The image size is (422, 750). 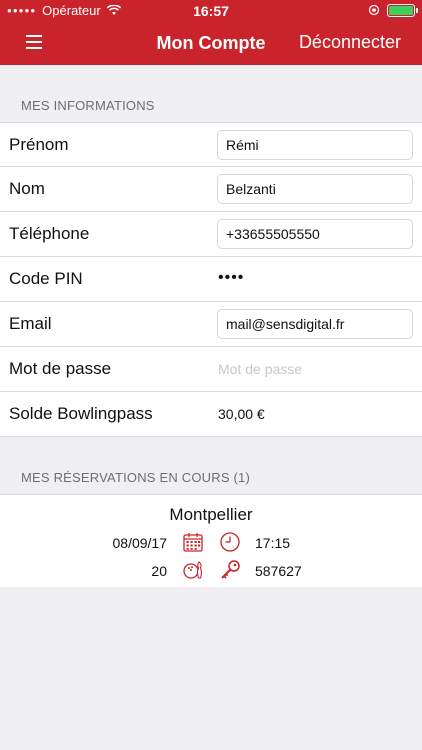 What do you see at coordinates (30, 323) in the screenshot?
I see `email-label: Email` at bounding box center [30, 323].